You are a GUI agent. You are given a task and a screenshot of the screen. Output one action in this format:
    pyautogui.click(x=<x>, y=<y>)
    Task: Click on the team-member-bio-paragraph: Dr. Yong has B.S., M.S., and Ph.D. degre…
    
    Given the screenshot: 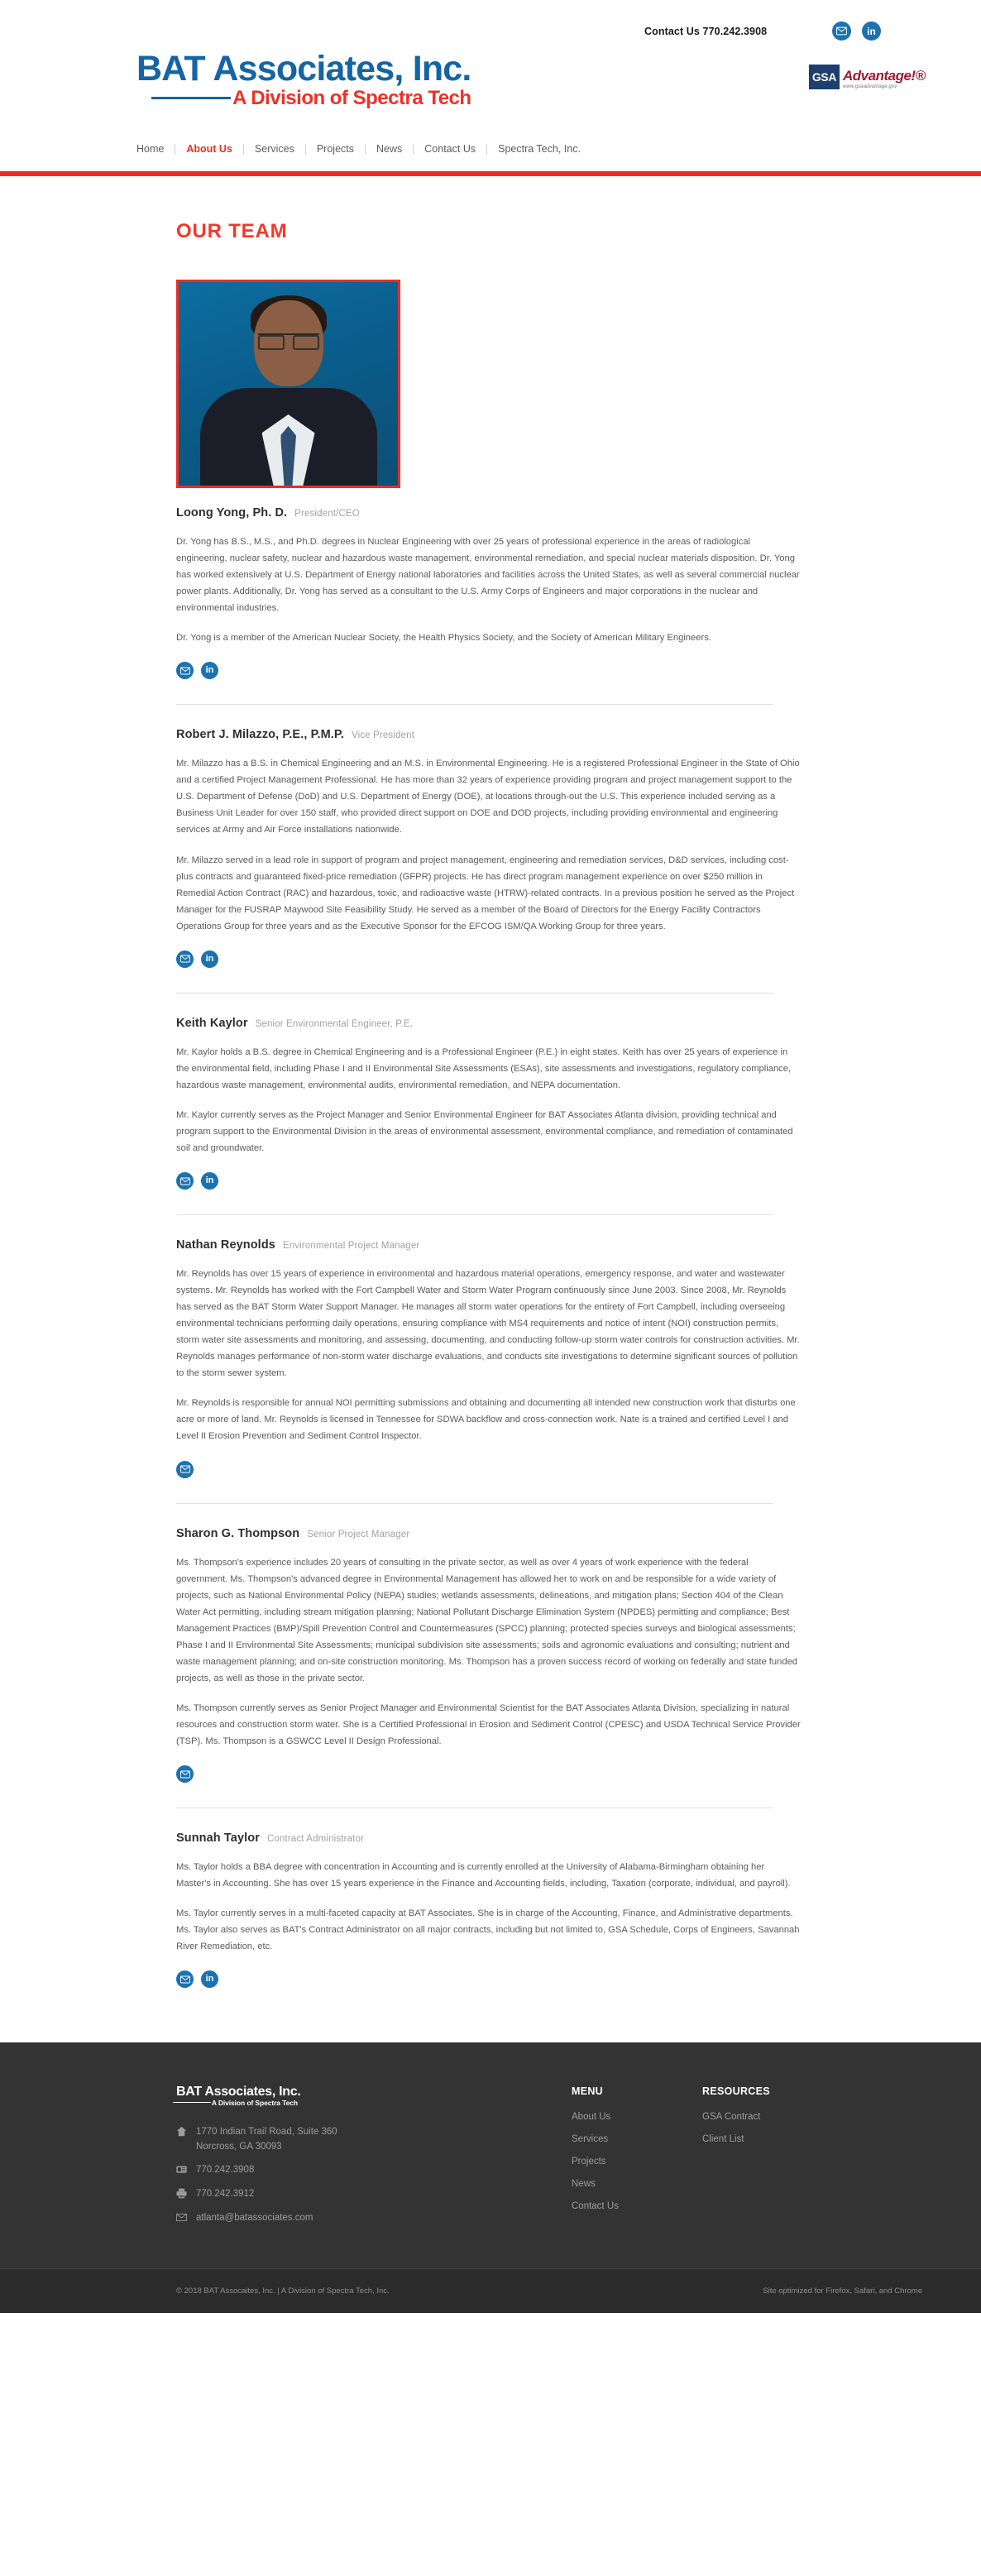 What is the action you would take?
    pyautogui.click(x=488, y=575)
    